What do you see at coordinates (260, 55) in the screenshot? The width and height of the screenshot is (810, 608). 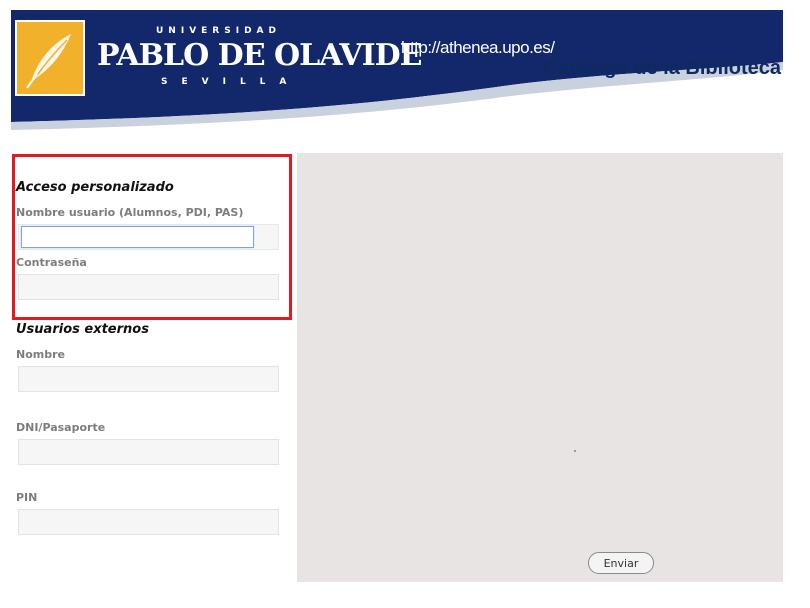 I see `university-name: PABLO DE OLAVIDE` at bounding box center [260, 55].